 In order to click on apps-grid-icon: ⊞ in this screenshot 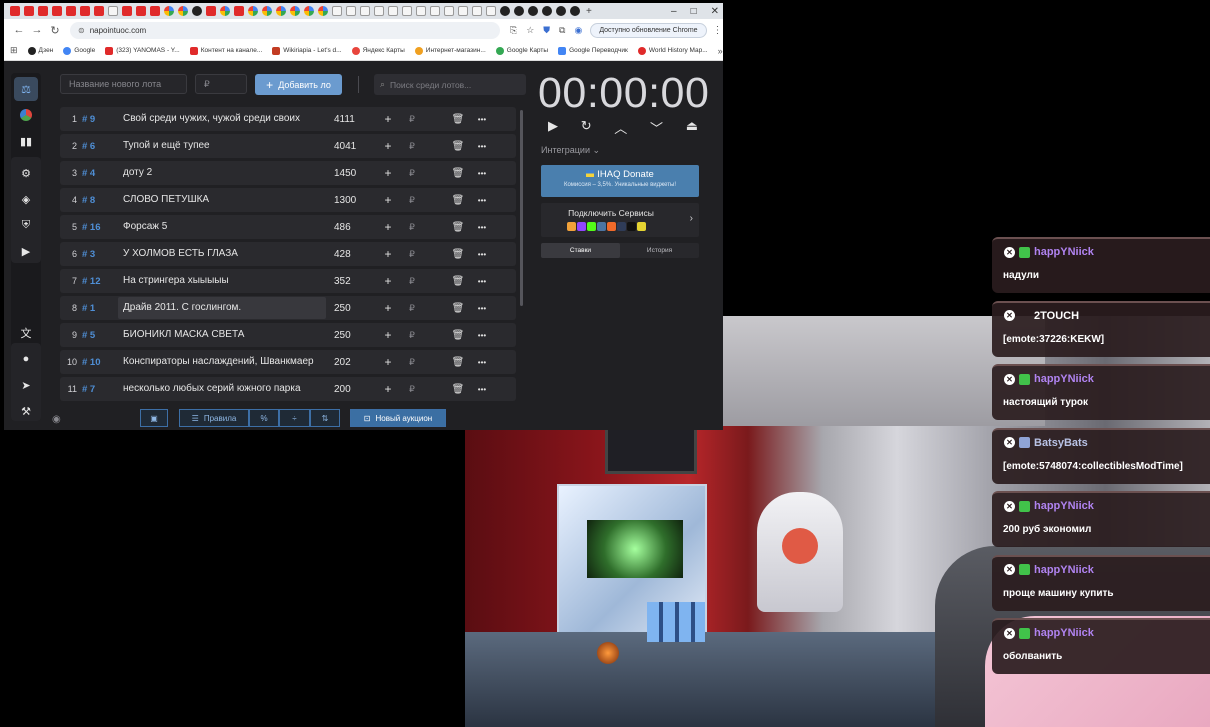, I will do `click(14, 50)`.